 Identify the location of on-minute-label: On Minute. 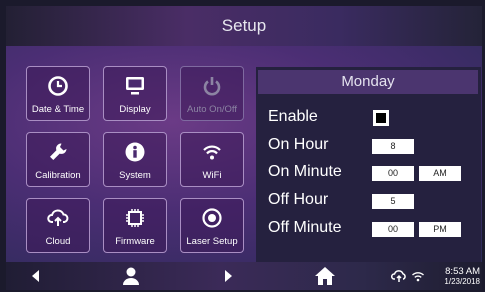
(305, 171).